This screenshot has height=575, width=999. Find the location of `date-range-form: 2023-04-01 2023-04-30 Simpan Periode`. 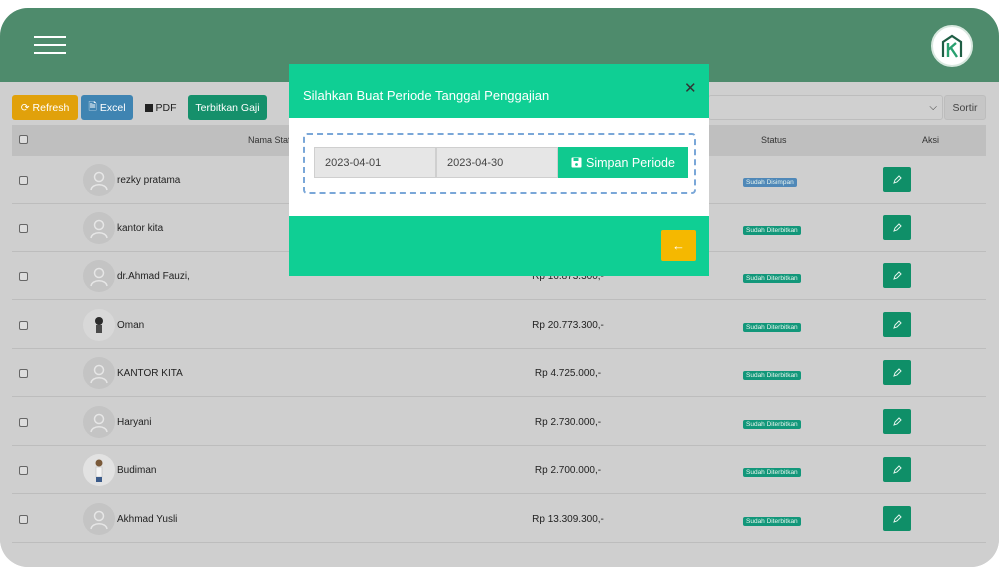

date-range-form: 2023-04-01 2023-04-30 Simpan Periode is located at coordinates (499, 163).